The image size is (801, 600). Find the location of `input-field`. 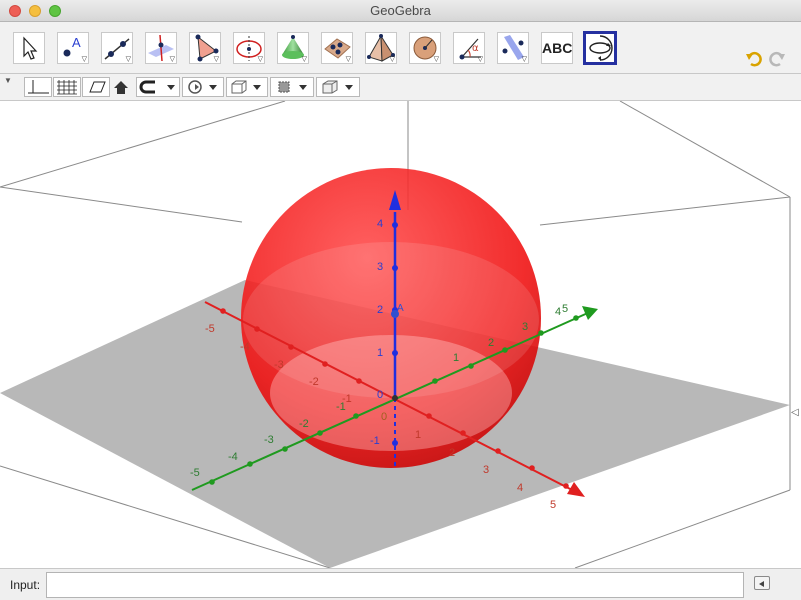

input-field is located at coordinates (395, 585).